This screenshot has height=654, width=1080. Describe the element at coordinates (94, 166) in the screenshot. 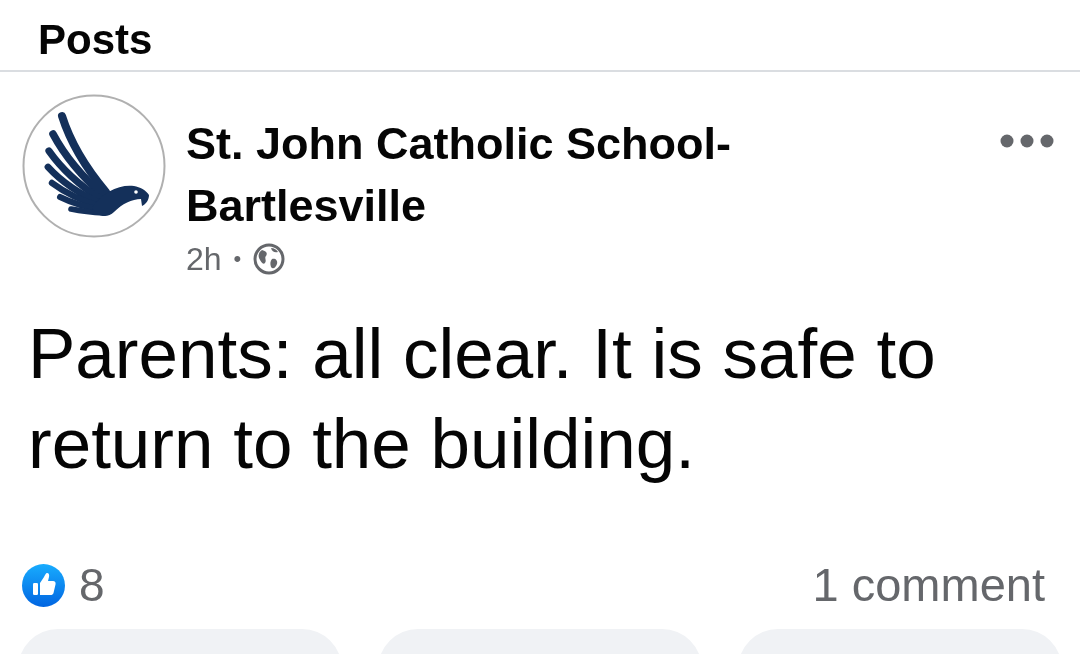

I see `eagle-logo-icon` at that location.